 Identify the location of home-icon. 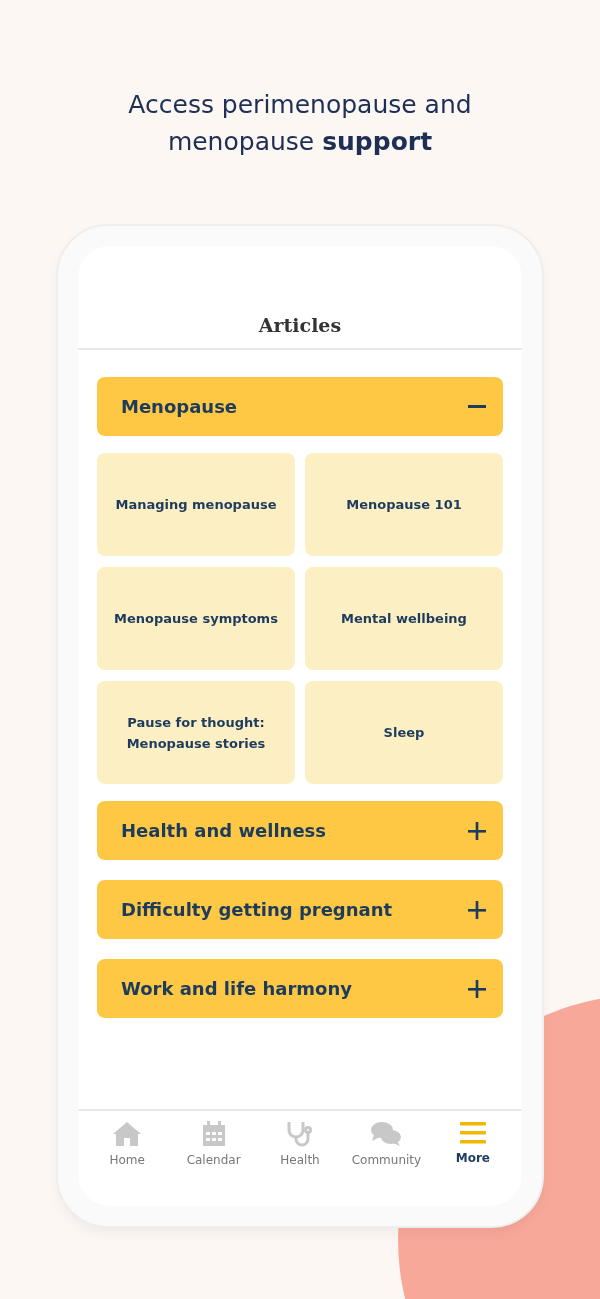
(127, 1134).